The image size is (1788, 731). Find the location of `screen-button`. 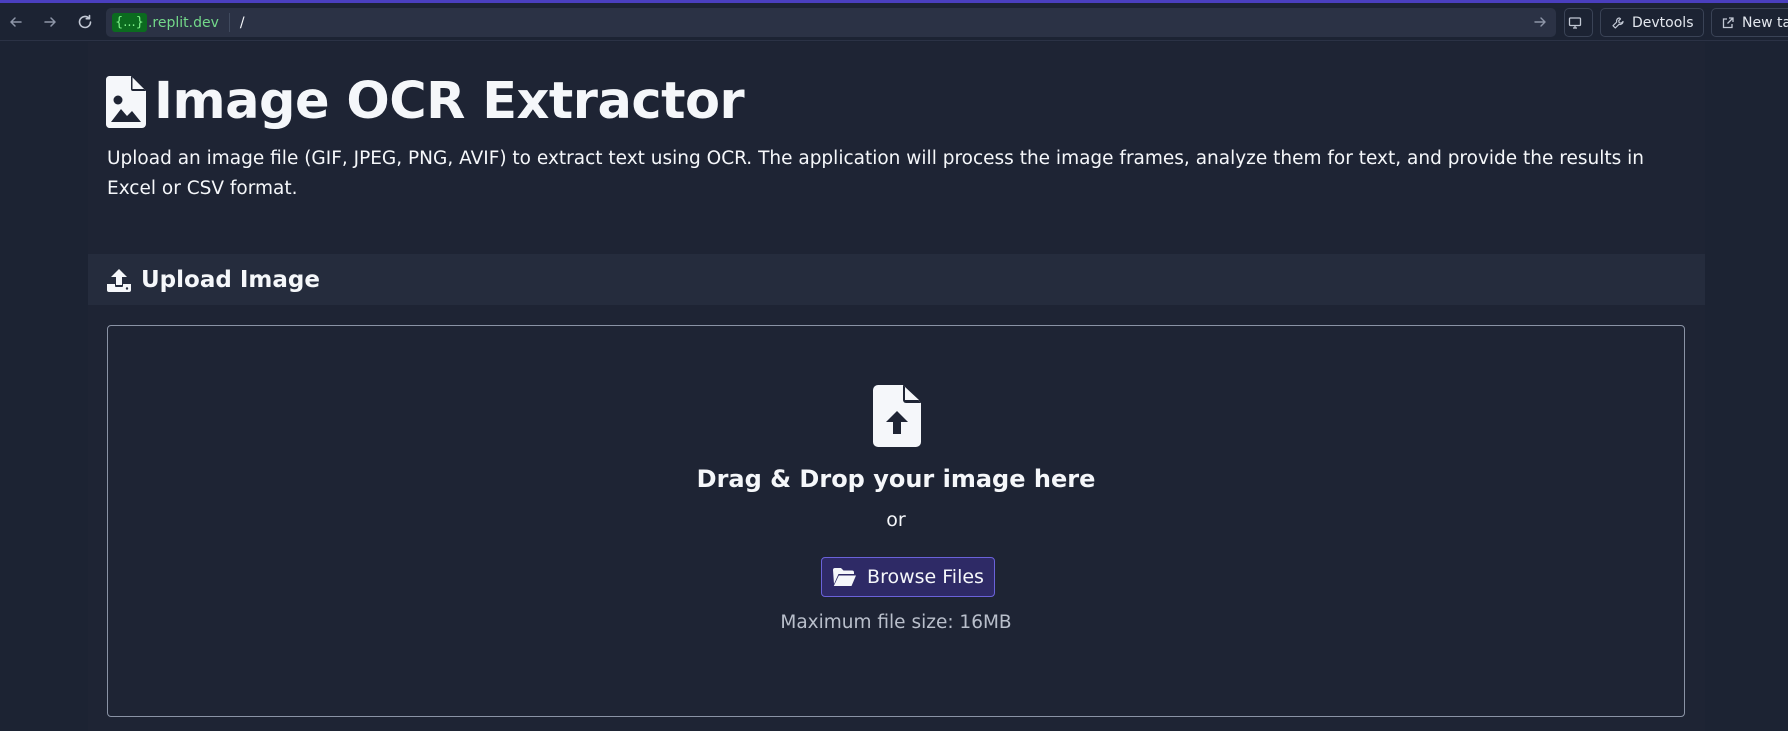

screen-button is located at coordinates (1578, 22).